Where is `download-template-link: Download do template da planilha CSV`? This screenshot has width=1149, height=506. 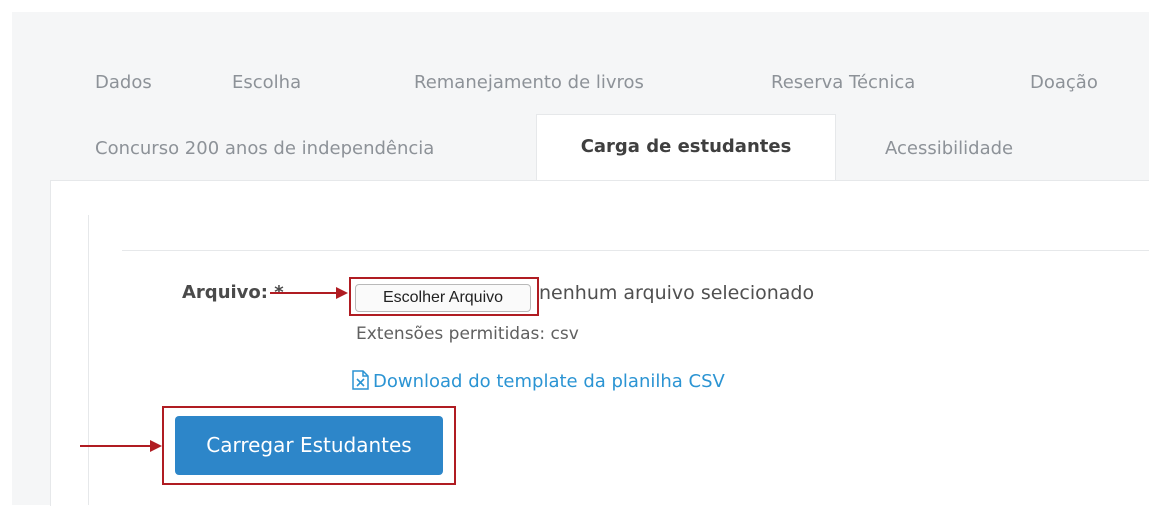 download-template-link: Download do template da planilha CSV is located at coordinates (538, 381).